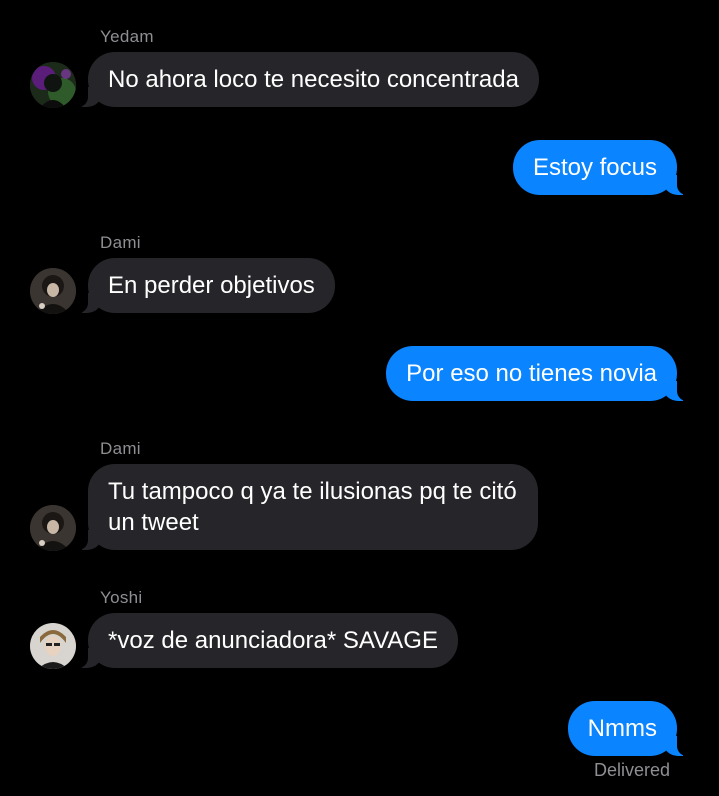 The image size is (719, 796). What do you see at coordinates (627, 728) in the screenshot?
I see `message-bubble-outgoing: Nmms` at bounding box center [627, 728].